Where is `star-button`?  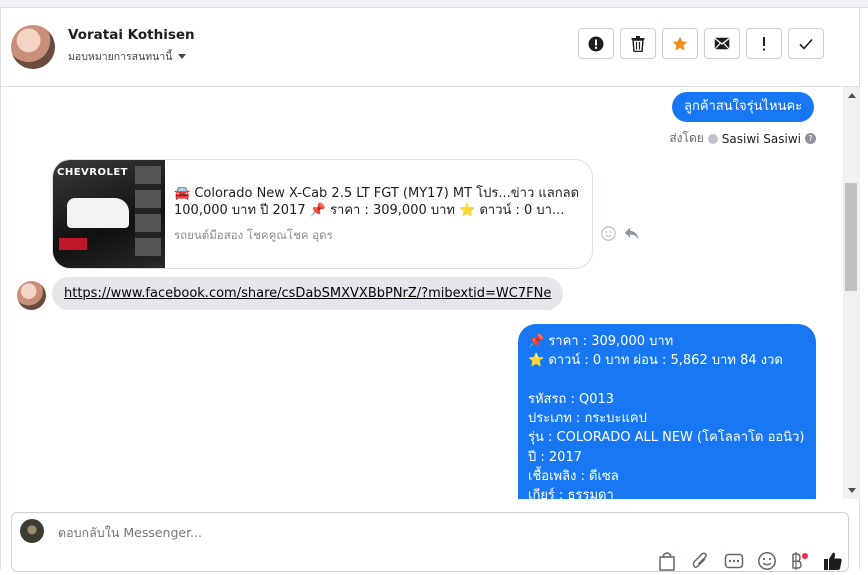 star-button is located at coordinates (680, 43).